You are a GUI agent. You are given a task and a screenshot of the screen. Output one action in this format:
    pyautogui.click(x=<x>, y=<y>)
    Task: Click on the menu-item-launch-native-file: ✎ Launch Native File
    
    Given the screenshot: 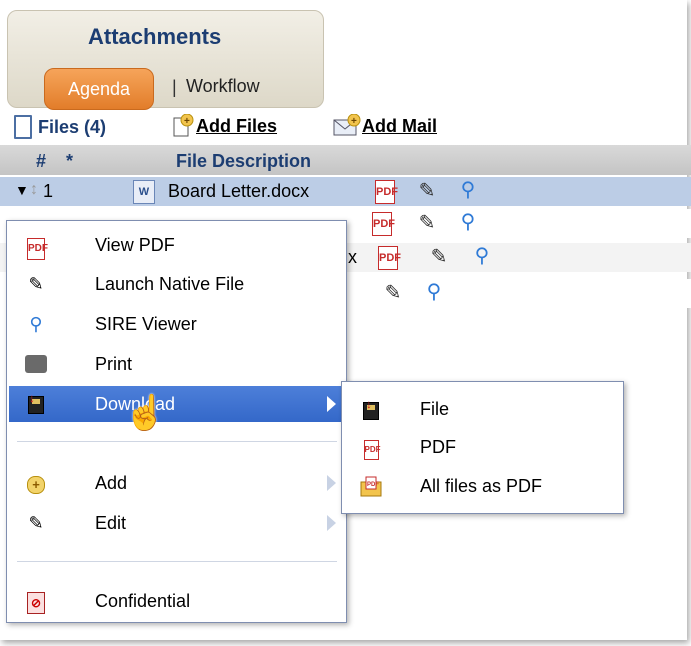 What is the action you would take?
    pyautogui.click(x=176, y=284)
    